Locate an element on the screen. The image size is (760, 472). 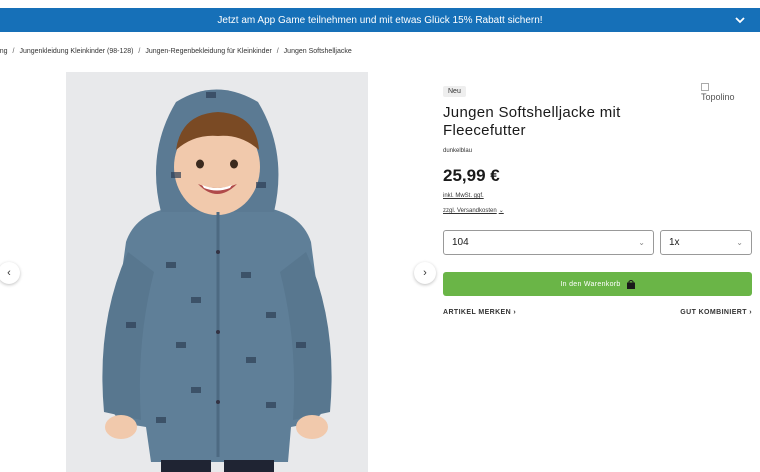
brand-logo-alt: Topolino is located at coordinates (718, 97).